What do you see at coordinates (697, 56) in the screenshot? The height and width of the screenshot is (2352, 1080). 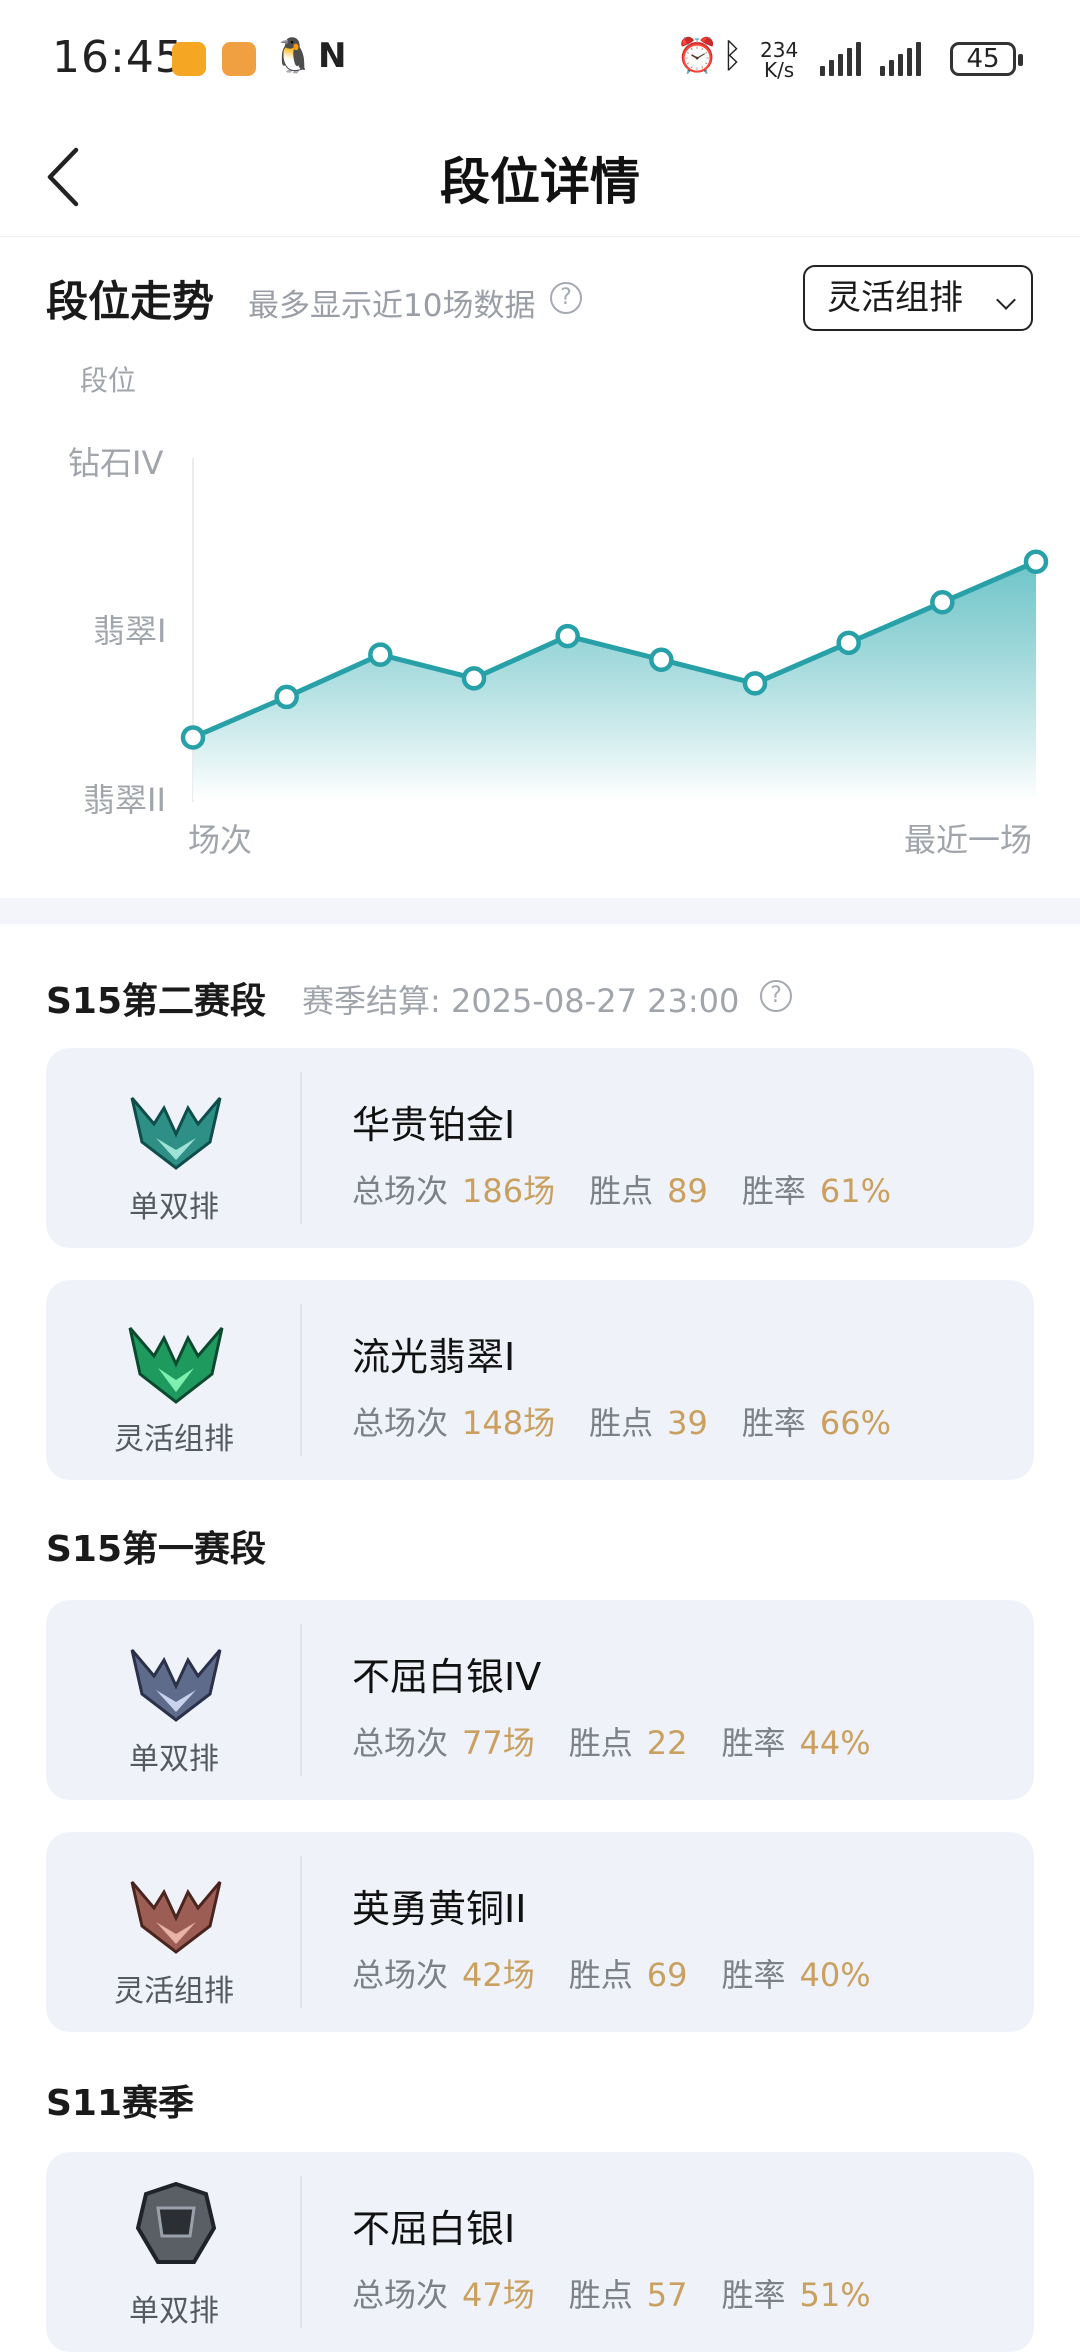 I see `alarm-icon: ⏰` at bounding box center [697, 56].